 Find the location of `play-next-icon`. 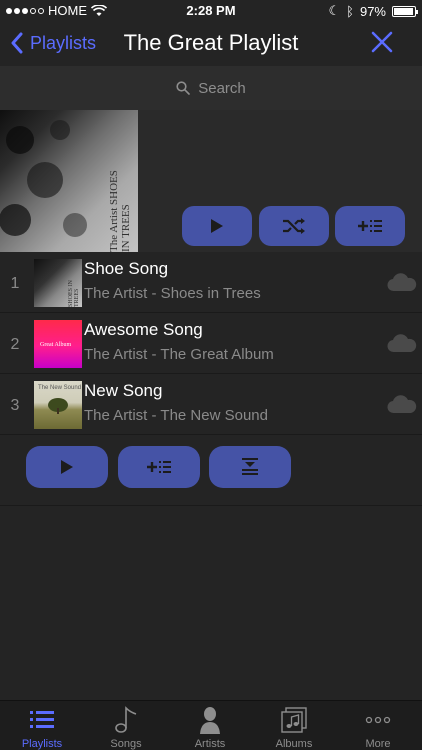

play-next-icon is located at coordinates (250, 466).